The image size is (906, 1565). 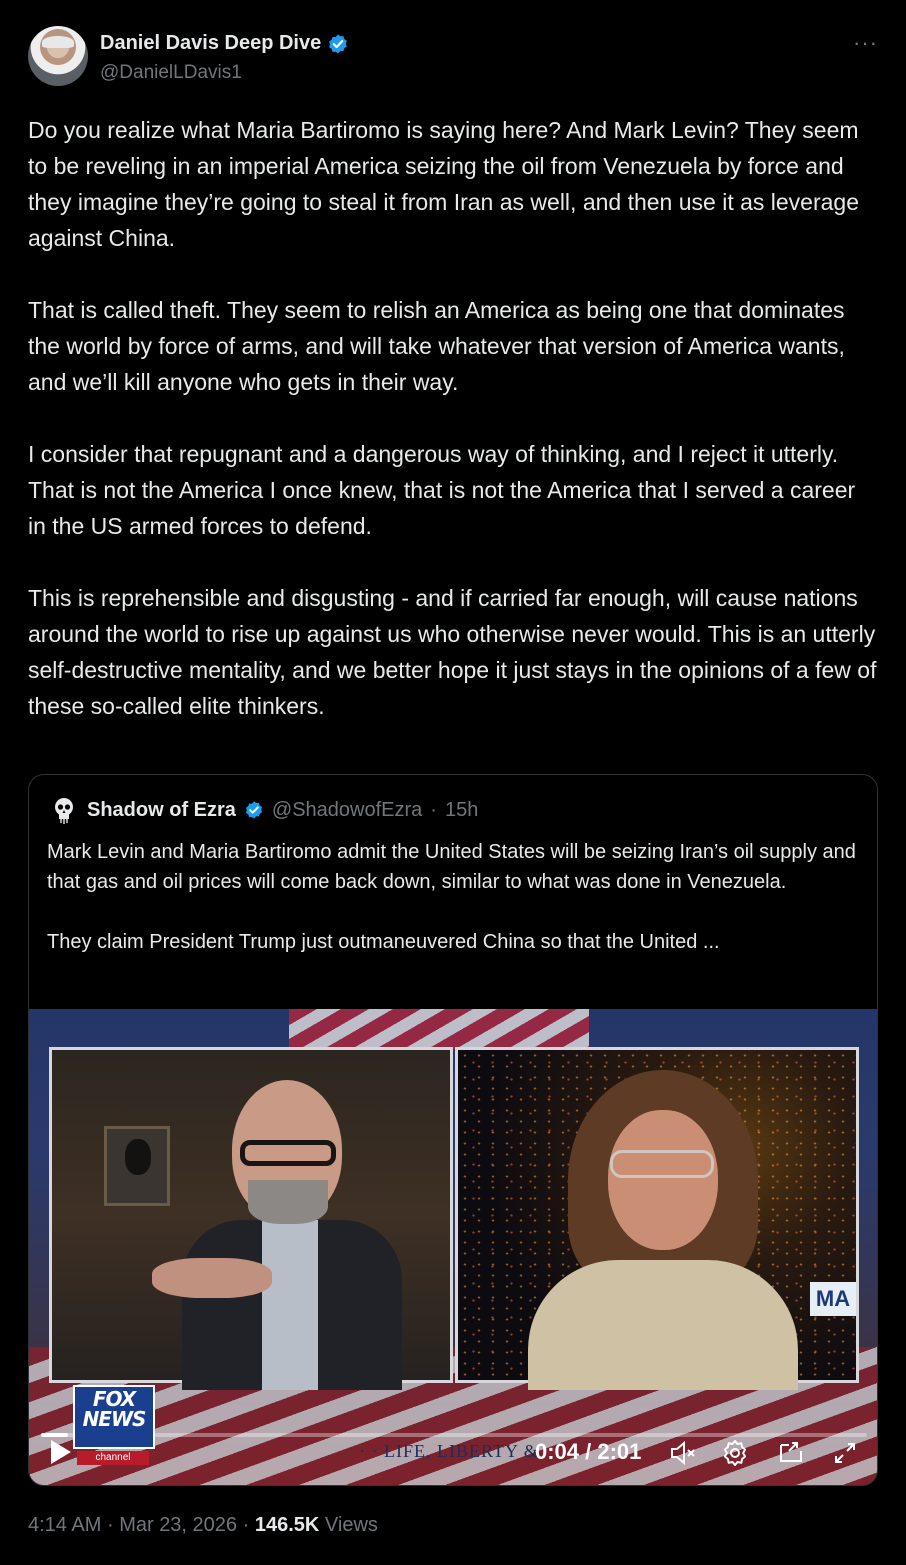 What do you see at coordinates (439, 1029) in the screenshot?
I see `flag-background` at bounding box center [439, 1029].